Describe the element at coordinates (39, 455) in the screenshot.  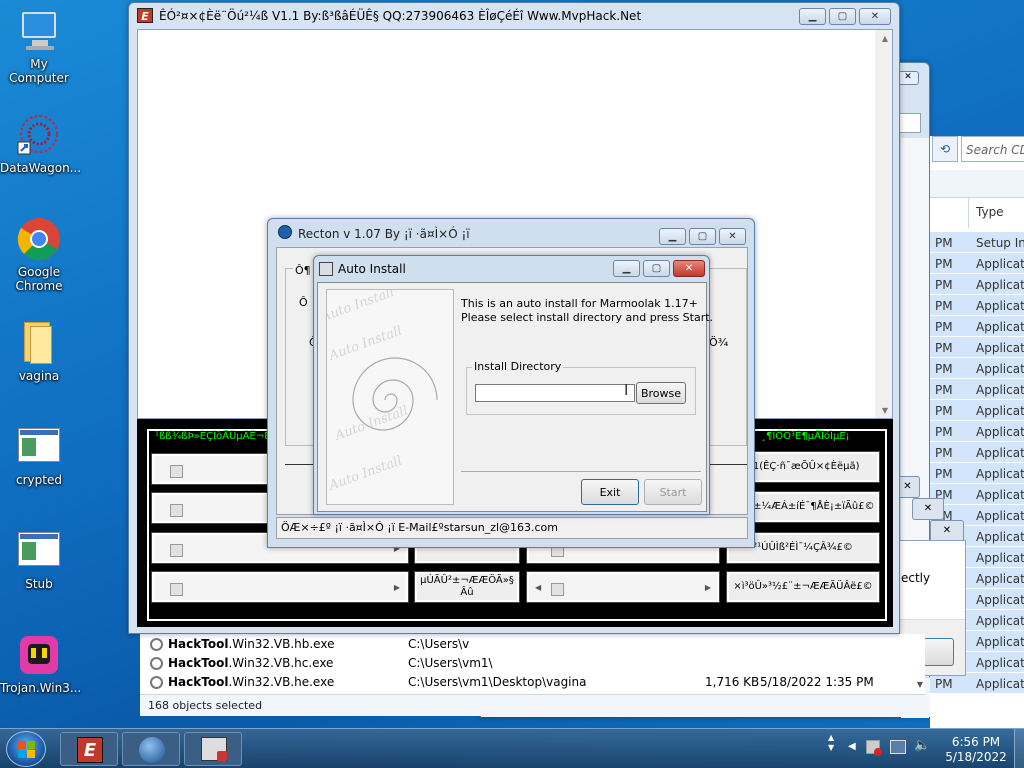
I see `desktop-icon-crypted: crypted` at that location.